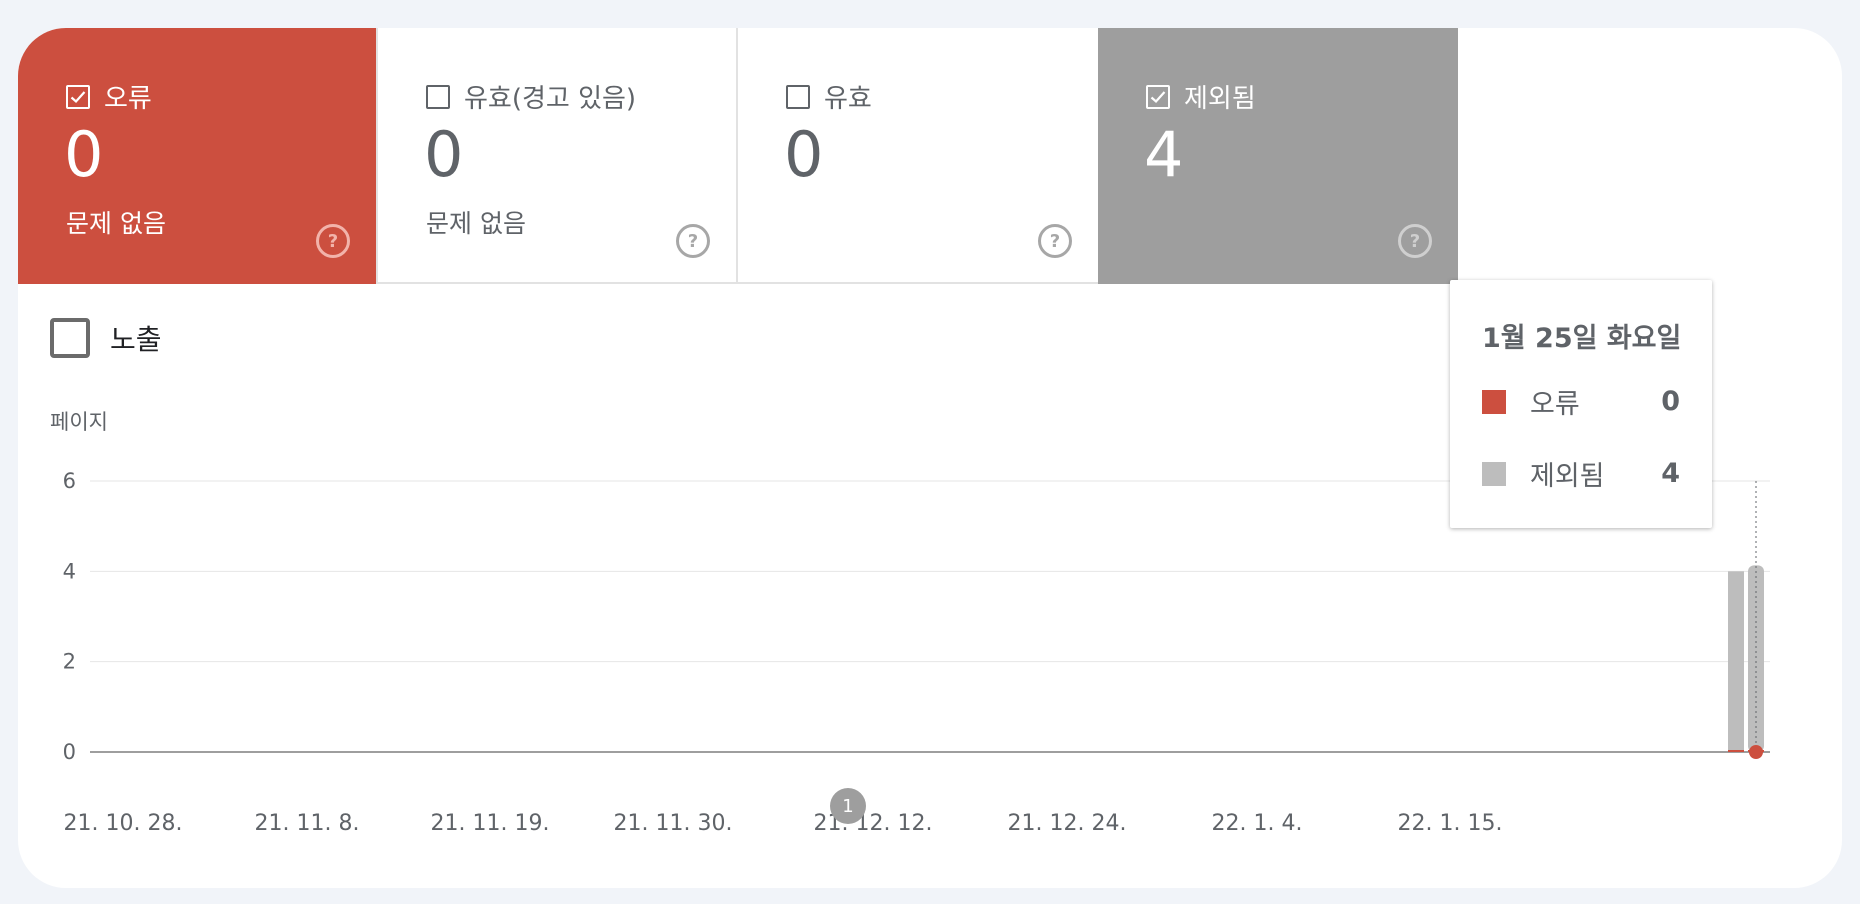 This screenshot has width=1860, height=904. Describe the element at coordinates (848, 99) in the screenshot. I see `tile-label: 유효` at that location.